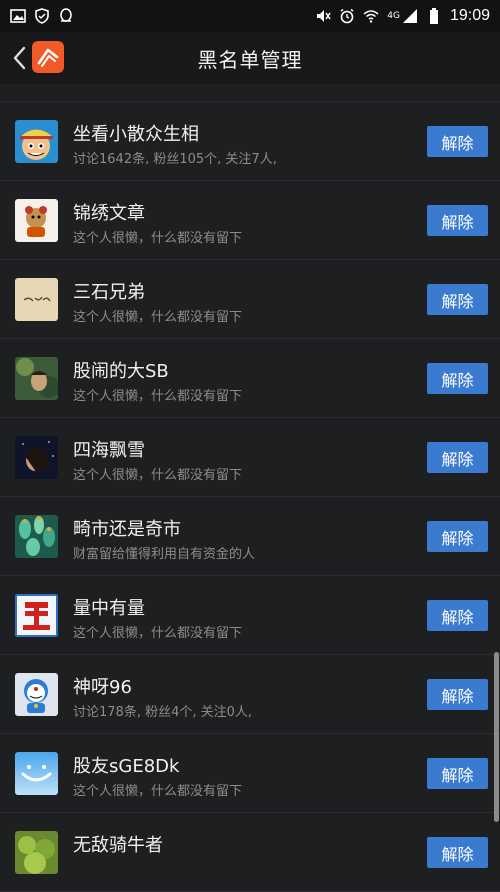  I want to click on status-right-icons: 4G 19:09, so click(402, 16).